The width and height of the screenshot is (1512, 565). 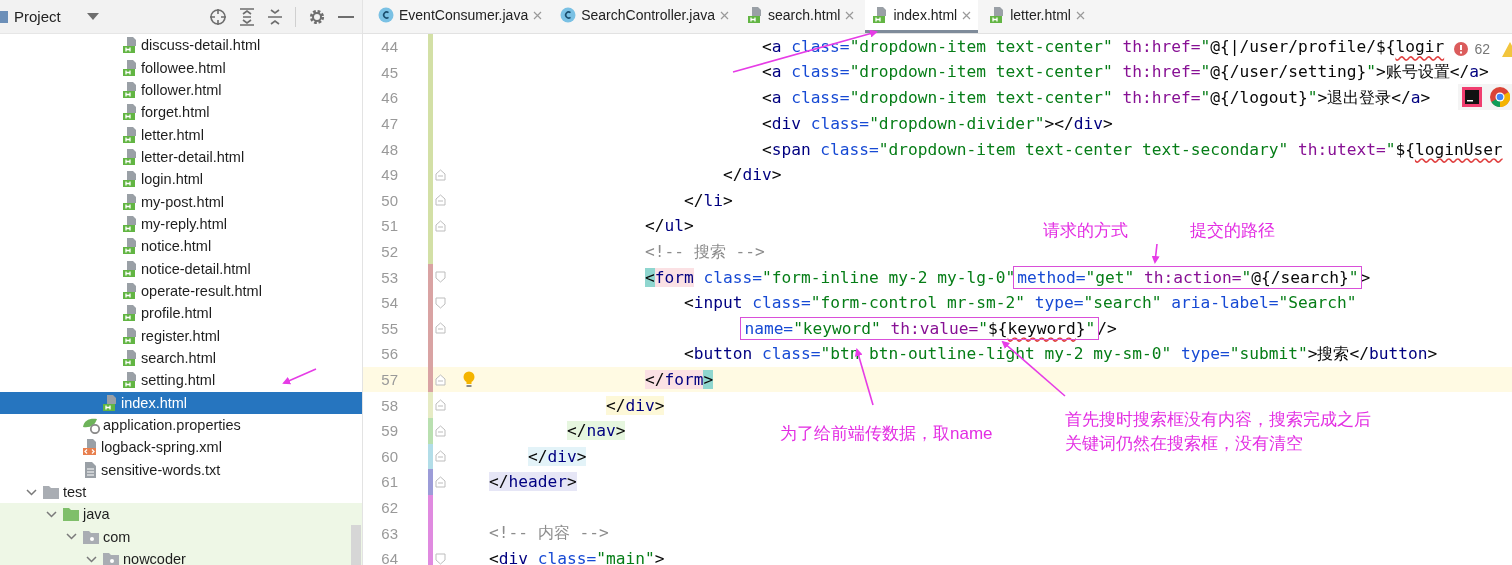 What do you see at coordinates (389, 226) in the screenshot?
I see `line-number: 51` at bounding box center [389, 226].